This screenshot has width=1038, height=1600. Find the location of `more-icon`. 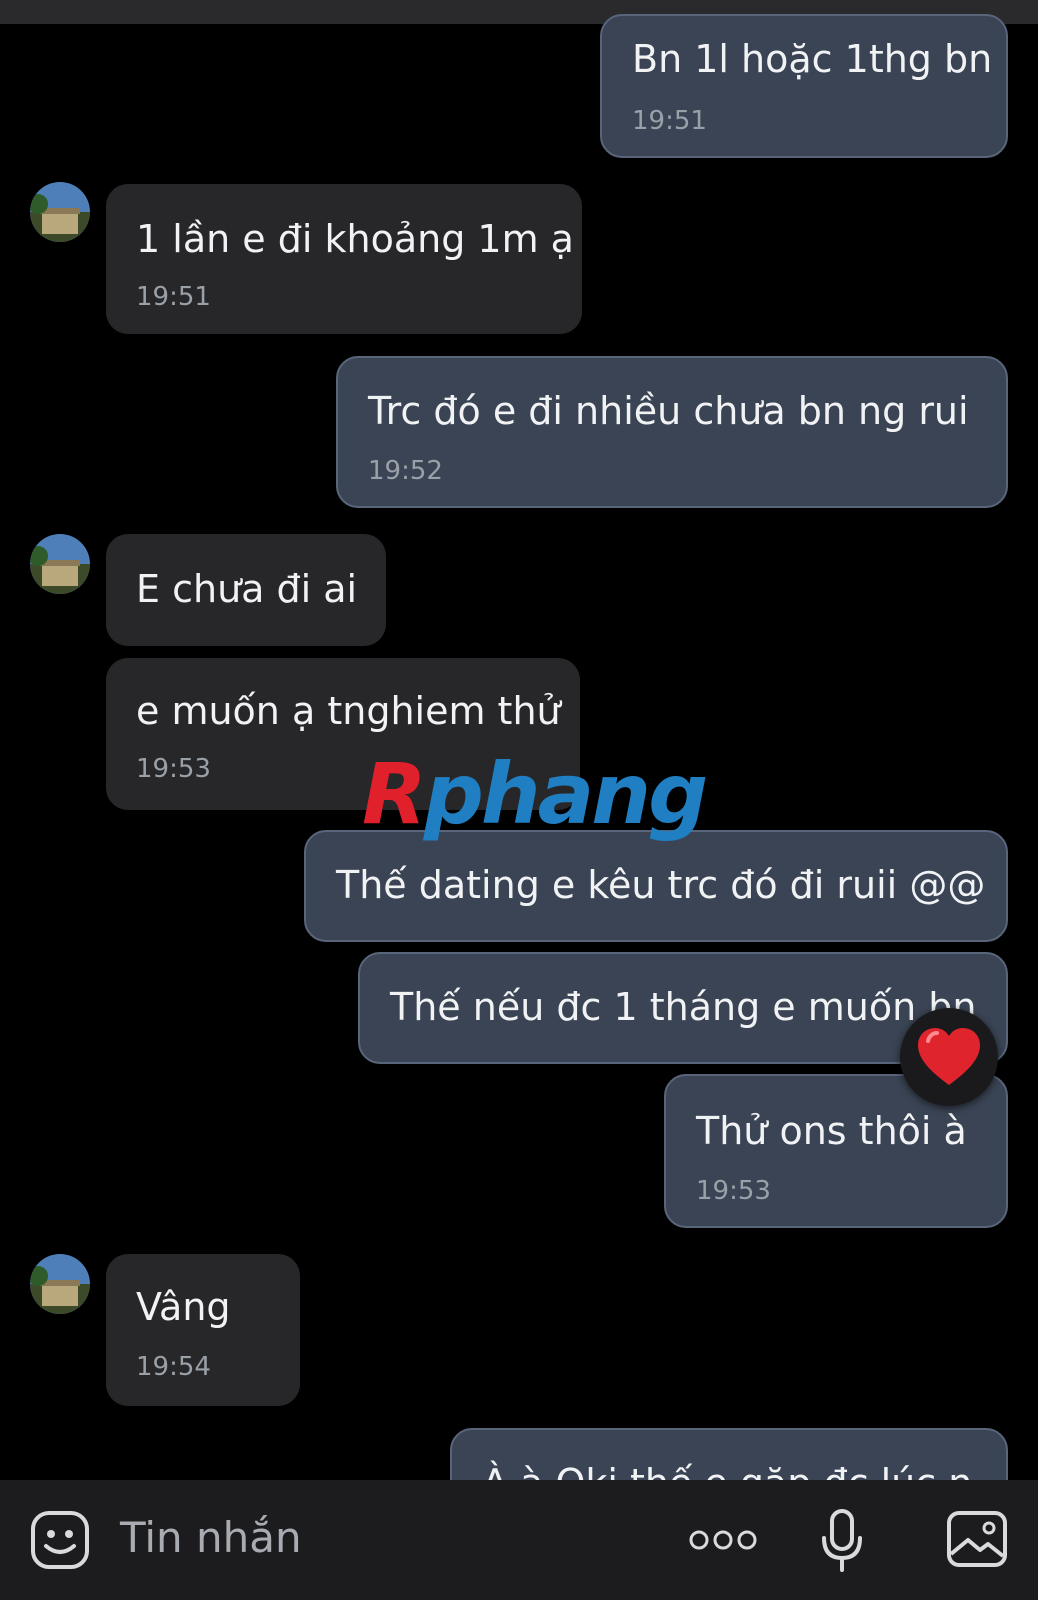

more-icon is located at coordinates (723, 1540).